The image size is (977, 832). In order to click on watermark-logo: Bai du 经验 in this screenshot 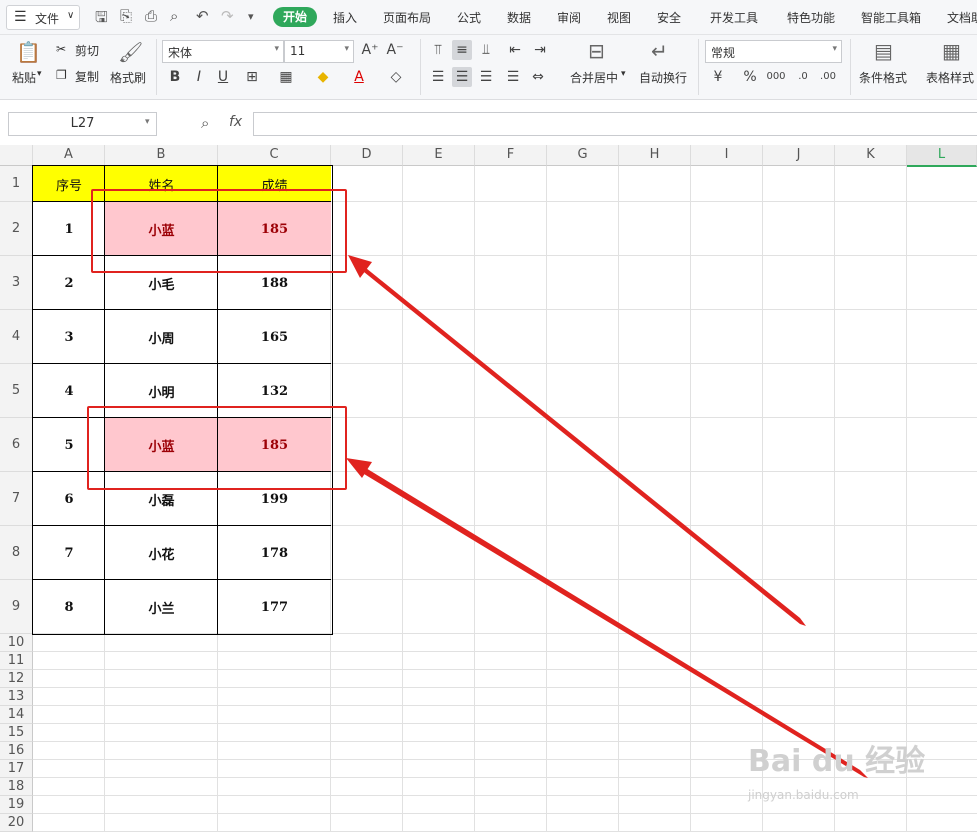, I will do `click(836, 758)`.